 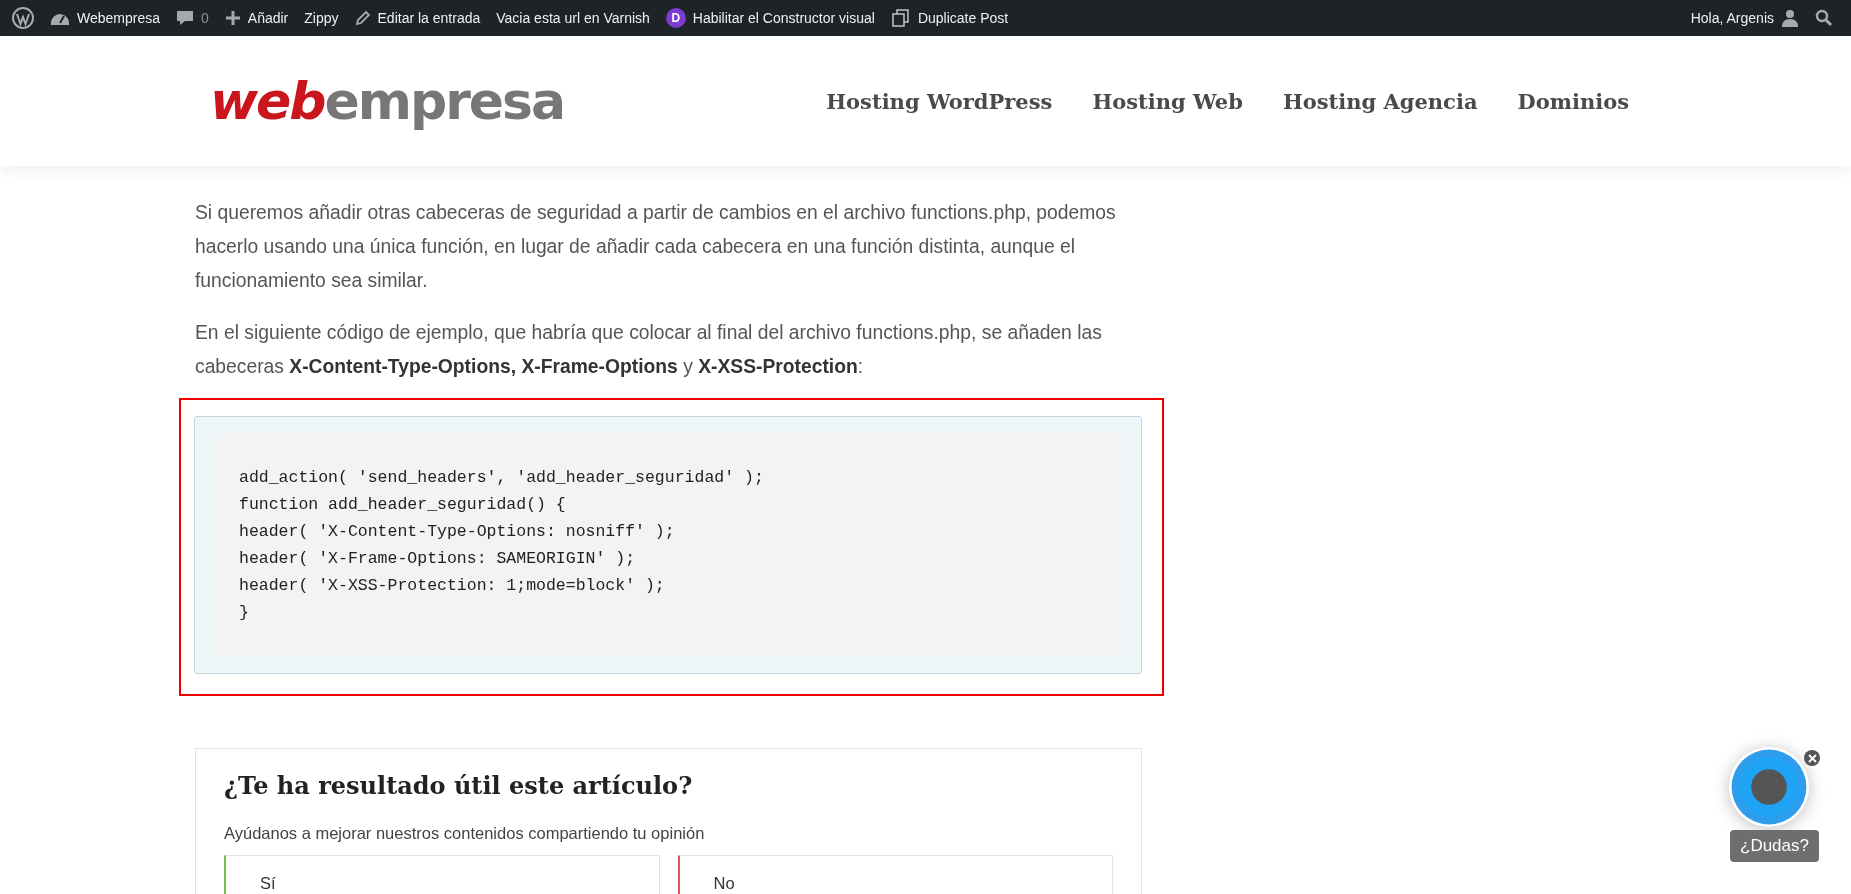 I want to click on user-icon, so click(x=1790, y=18).